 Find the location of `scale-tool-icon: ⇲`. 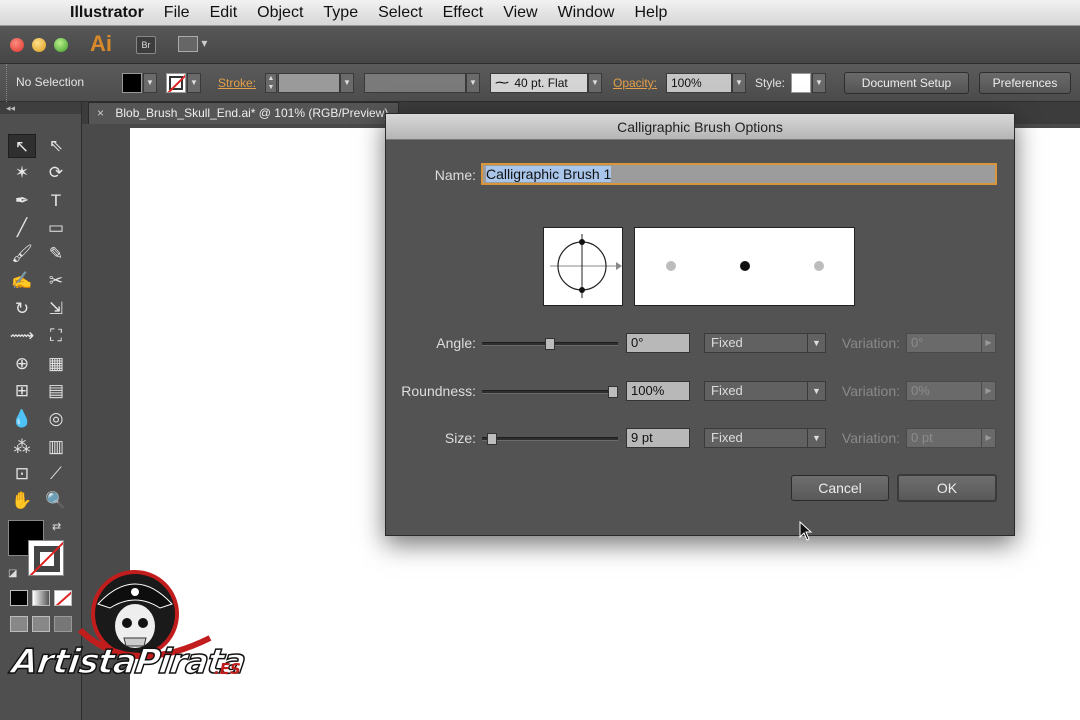

scale-tool-icon: ⇲ is located at coordinates (56, 309).